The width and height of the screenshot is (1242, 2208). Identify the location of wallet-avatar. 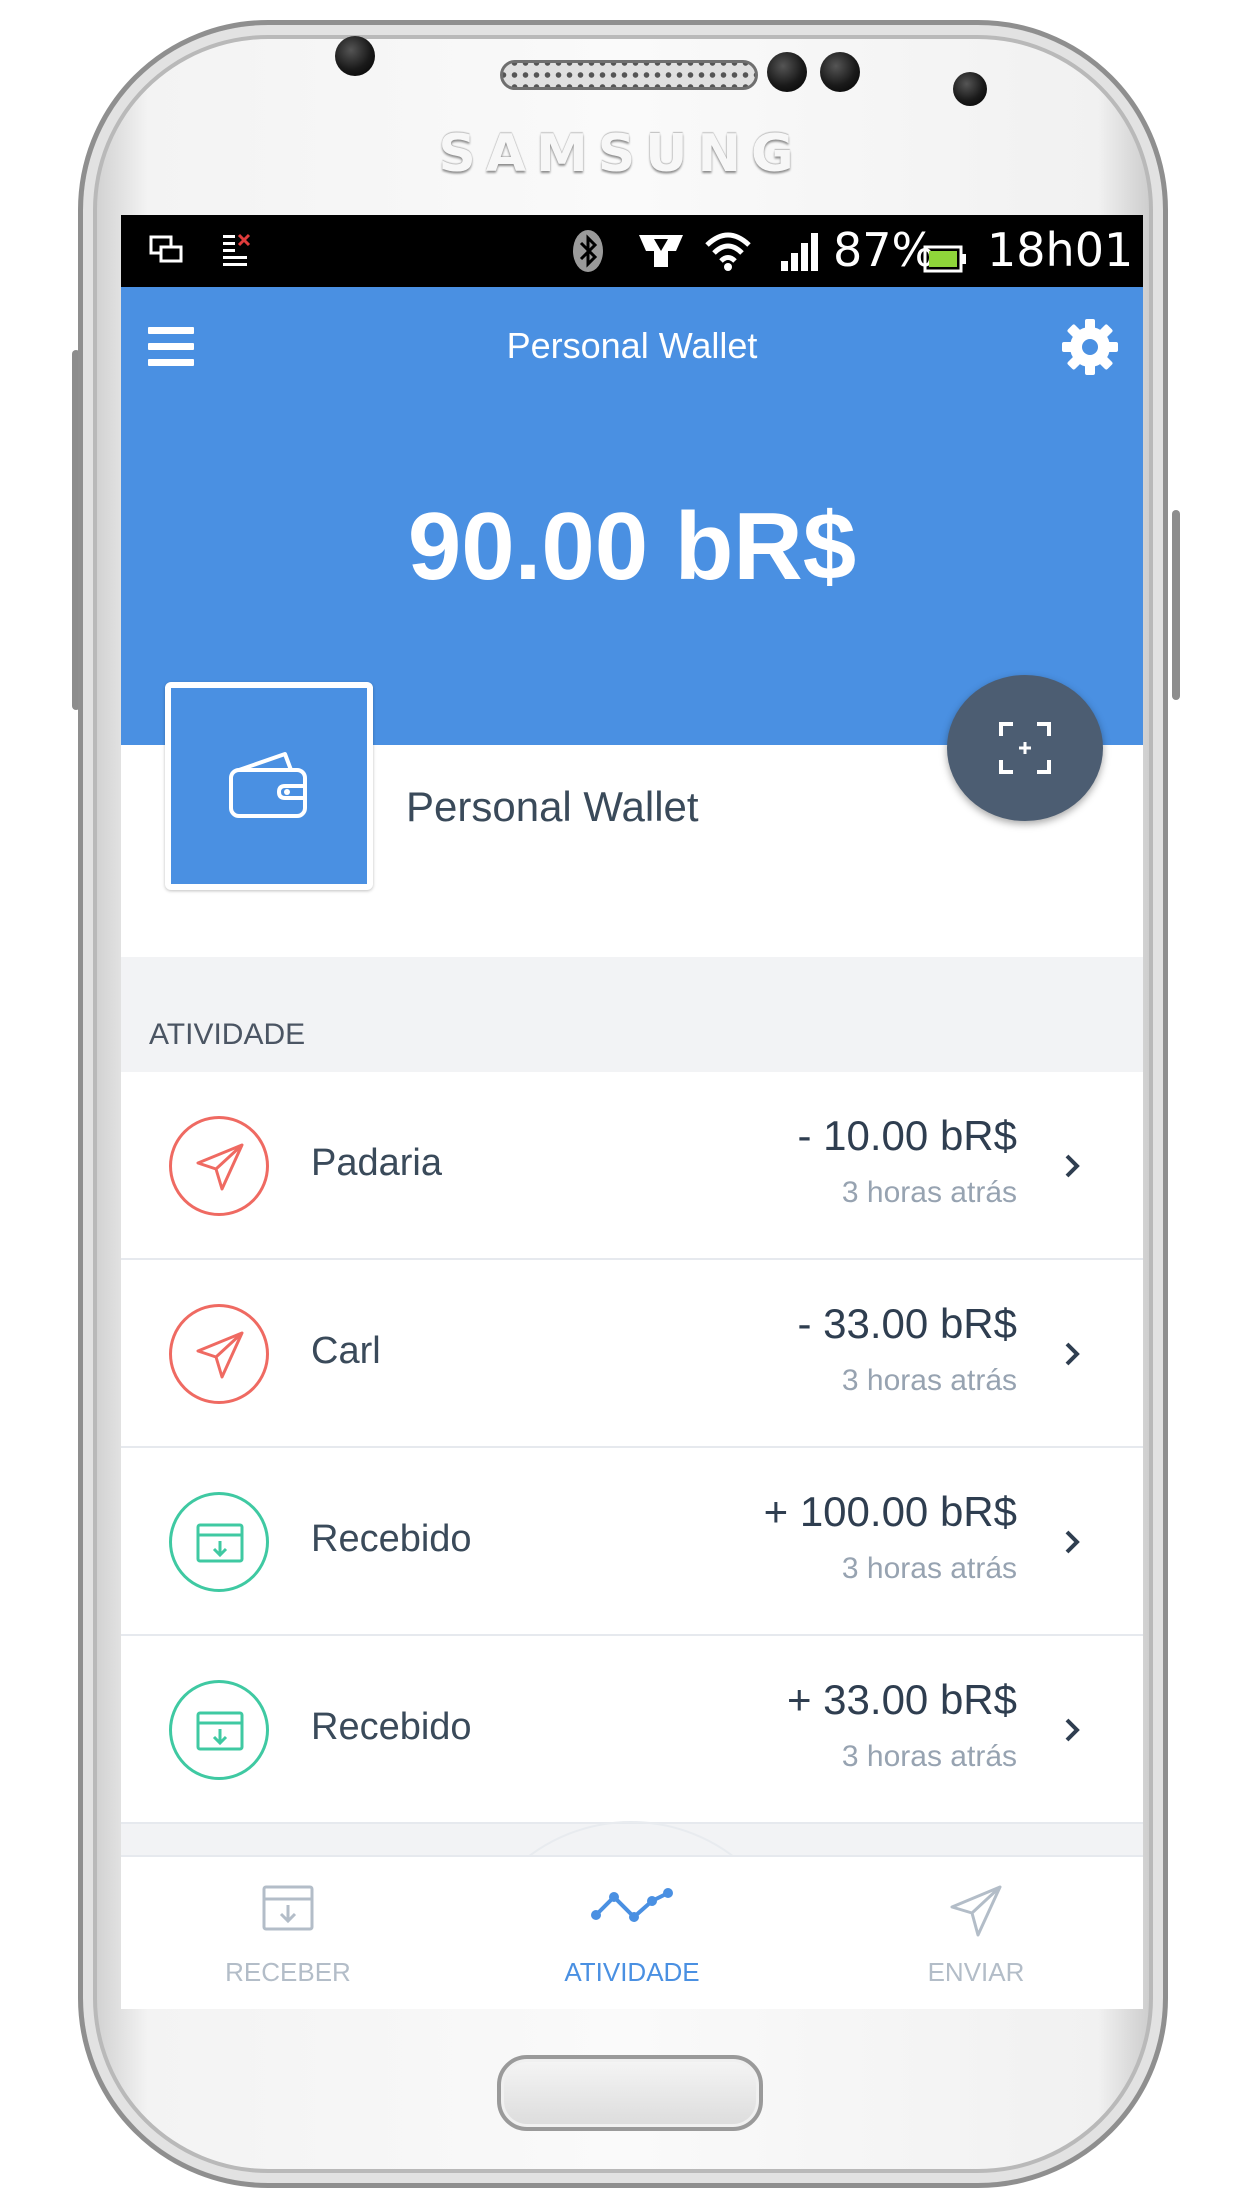
(269, 786).